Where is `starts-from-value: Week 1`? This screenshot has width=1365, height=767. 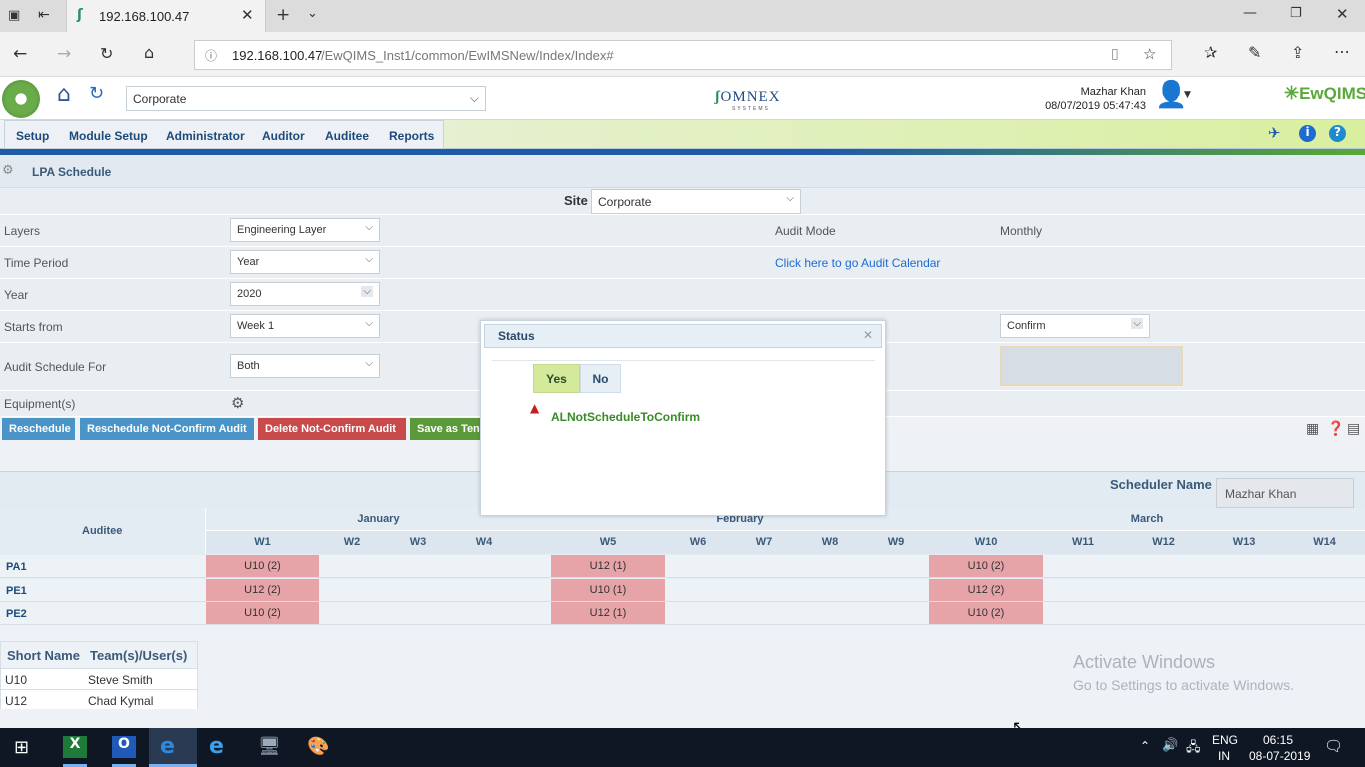
starts-from-value: Week 1 is located at coordinates (256, 326).